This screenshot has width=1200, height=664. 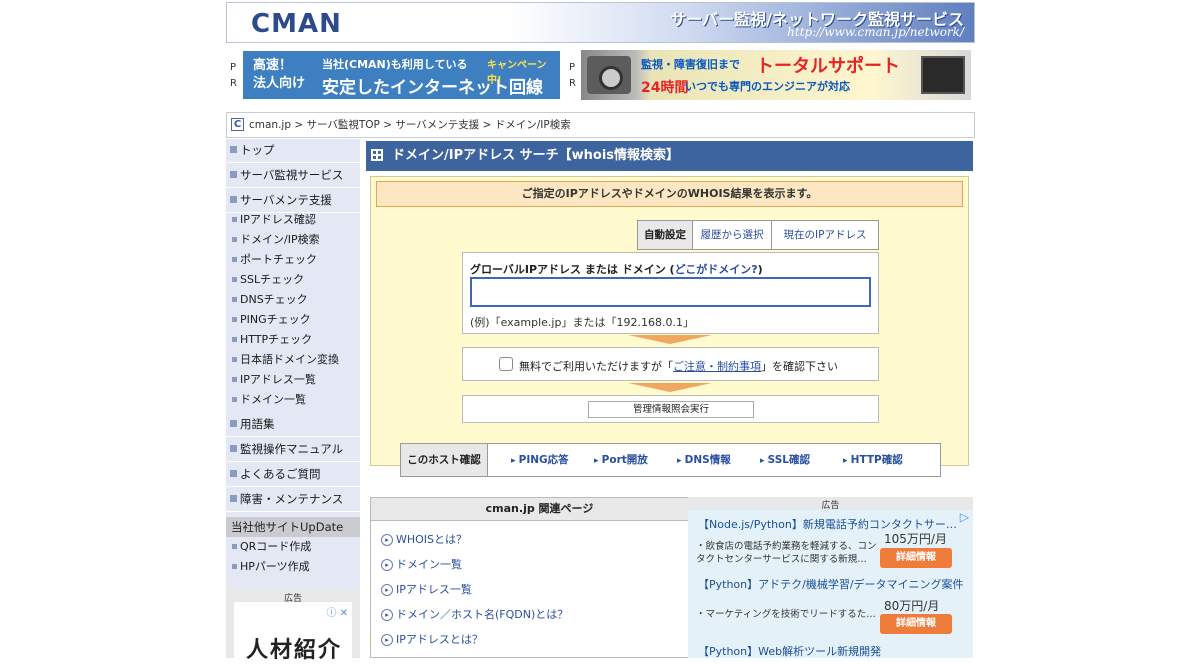 I want to click on sidebar-sub-item: HTTPチェック, so click(x=293, y=340).